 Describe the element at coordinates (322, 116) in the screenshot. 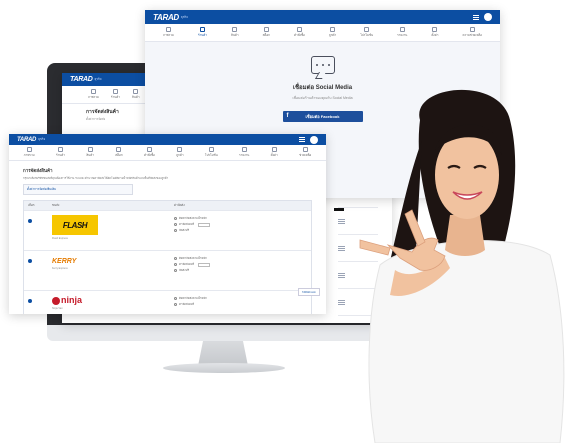

I see `connect-facebook-label: เชื่อมต่อ Facebook` at that location.